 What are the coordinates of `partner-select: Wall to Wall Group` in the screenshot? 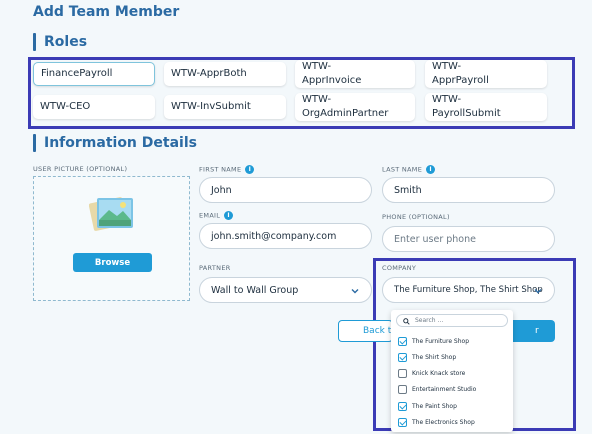 It's located at (285, 290).